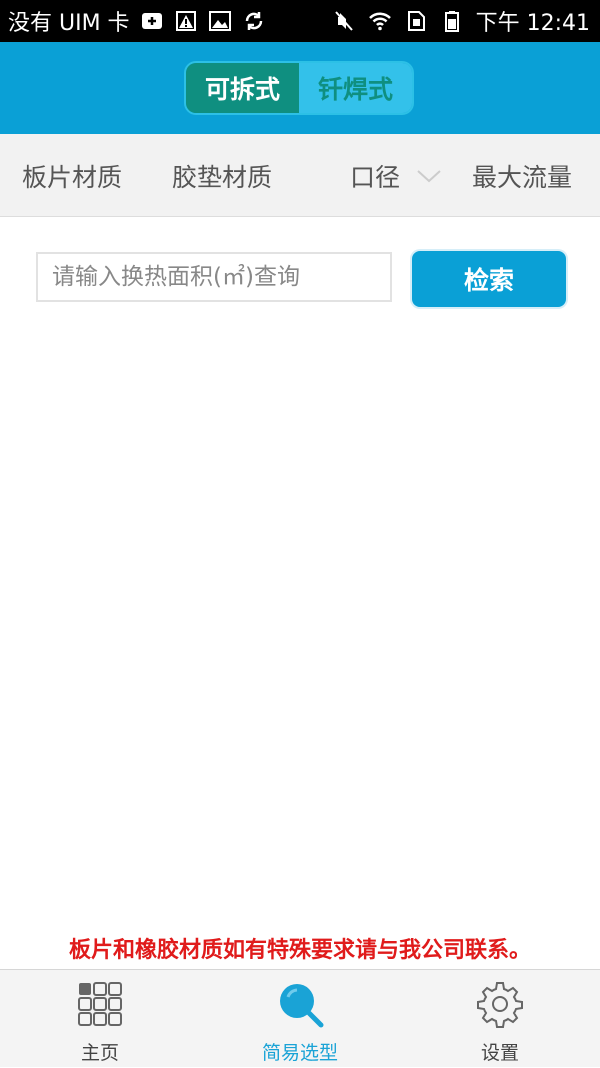 This screenshot has height=1068, width=600. I want to click on tab-home-label: 主页, so click(99, 1053).